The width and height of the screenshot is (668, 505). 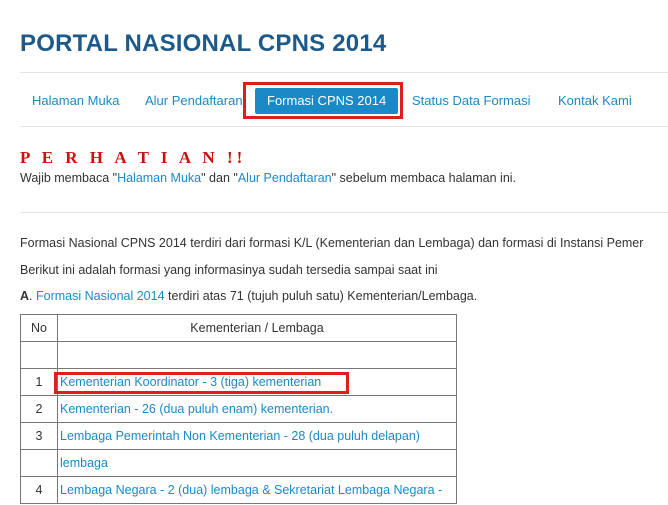 I want to click on table-row-empty, so click(x=238, y=355).